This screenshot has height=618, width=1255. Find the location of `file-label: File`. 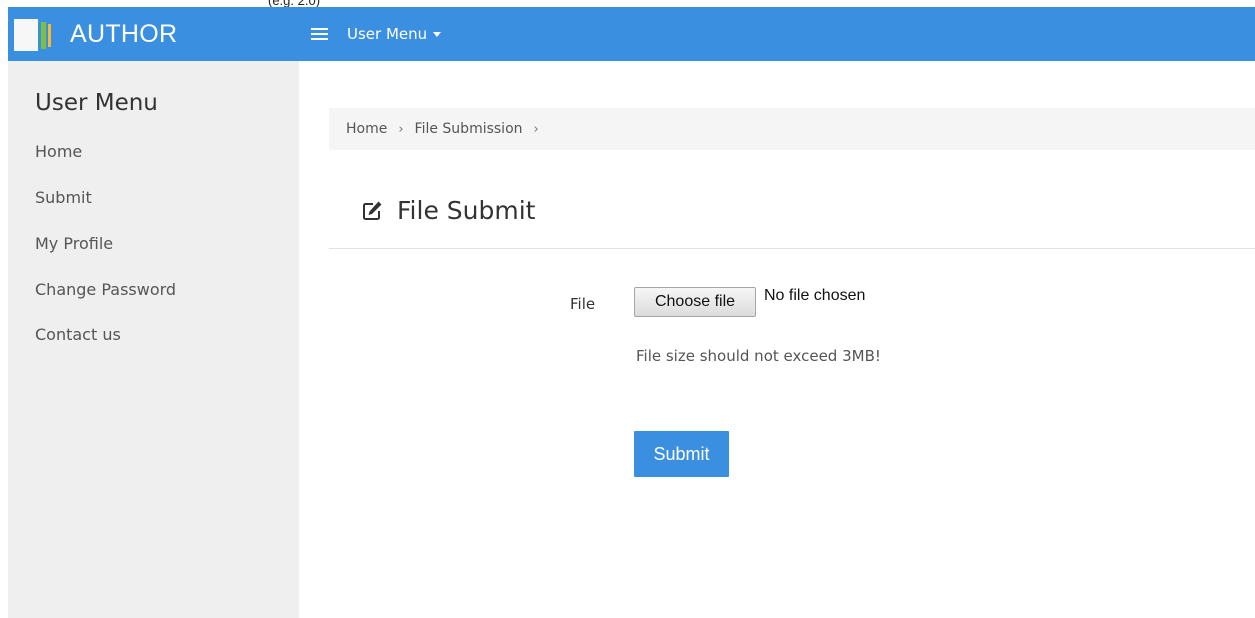

file-label: File is located at coordinates (583, 304).